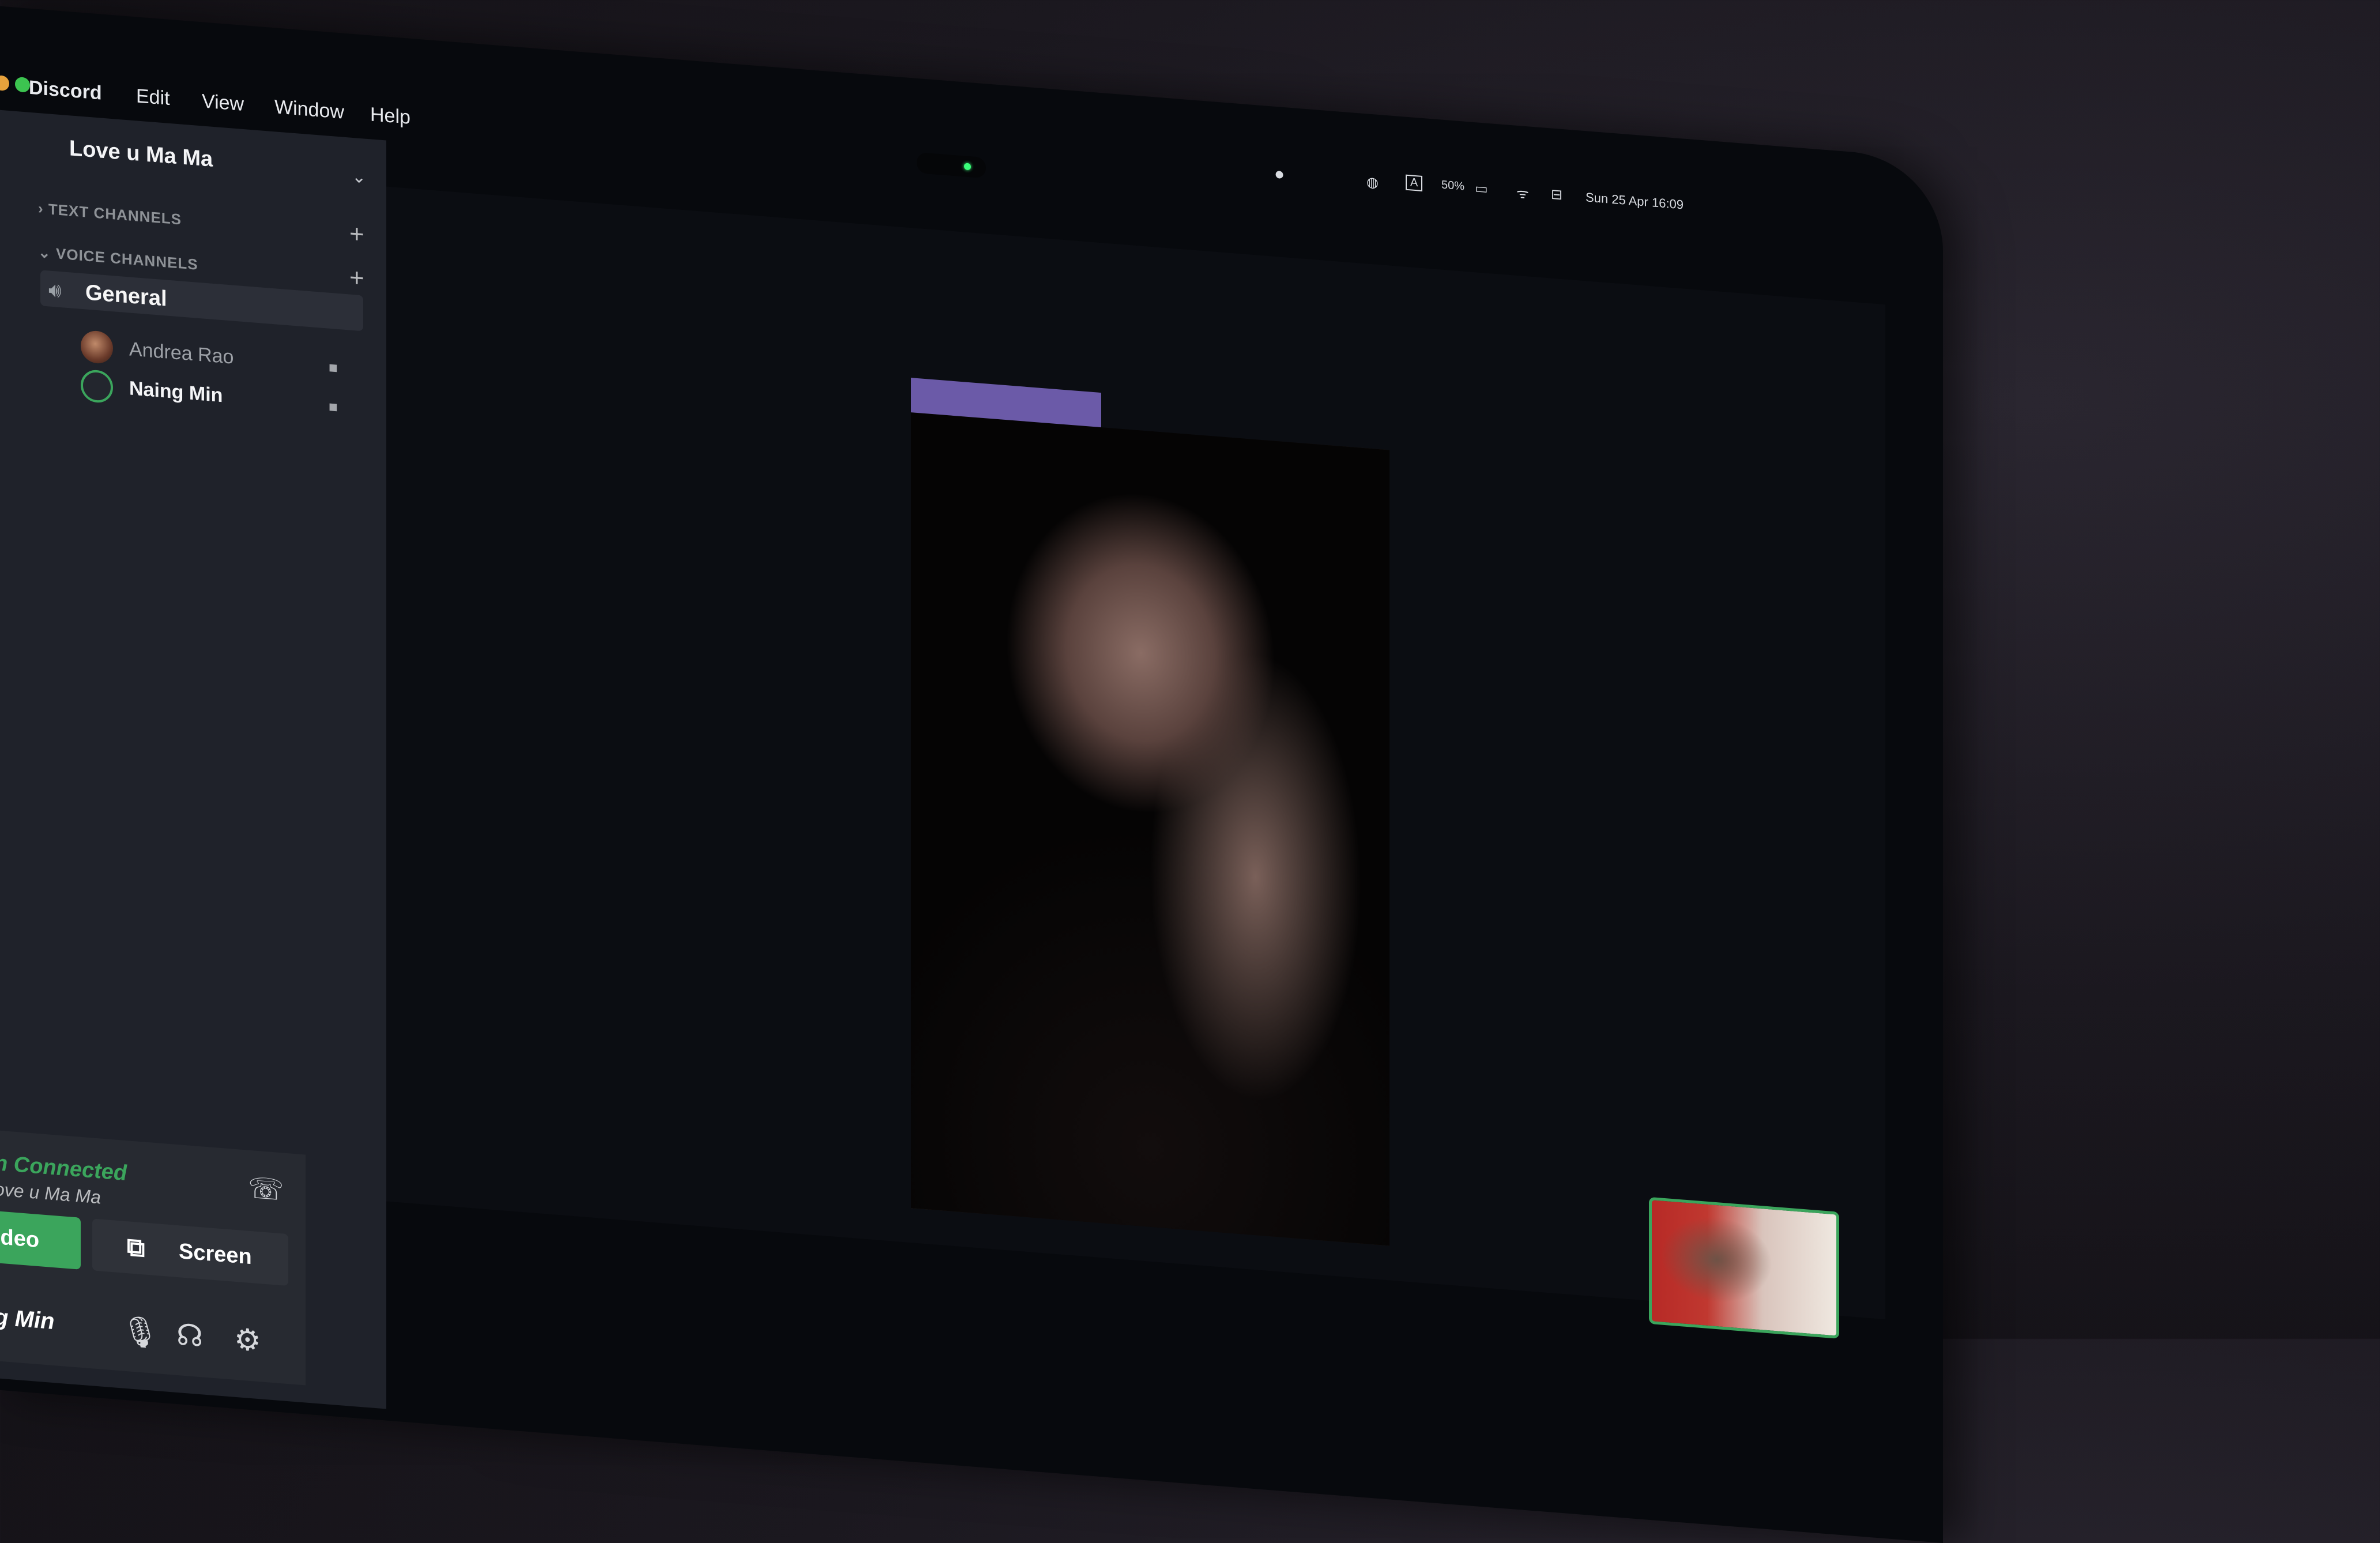  I want to click on vpn-icon: ◍, so click(1373, 182).